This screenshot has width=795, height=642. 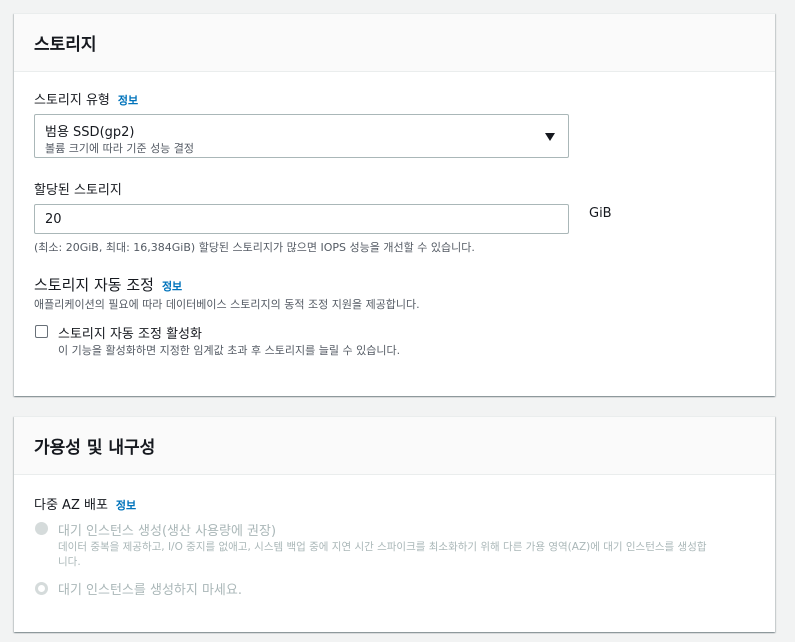 I want to click on storage-panel-header: 스토리지, so click(x=394, y=43).